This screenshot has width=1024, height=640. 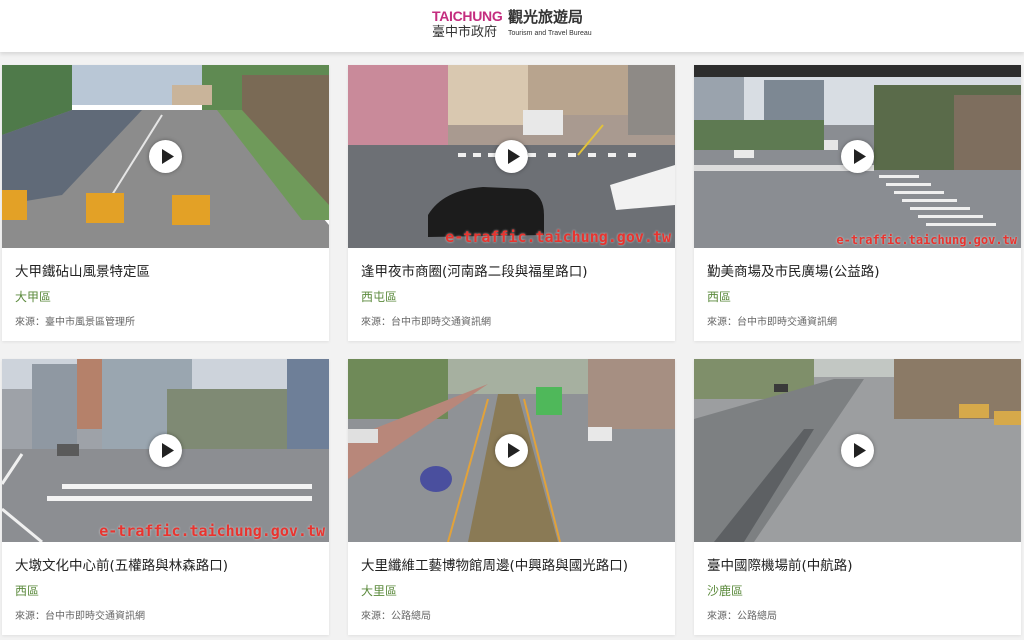 What do you see at coordinates (167, 564) in the screenshot?
I see `camera-title: 大墩文化中心前(五權路與林森路口)` at bounding box center [167, 564].